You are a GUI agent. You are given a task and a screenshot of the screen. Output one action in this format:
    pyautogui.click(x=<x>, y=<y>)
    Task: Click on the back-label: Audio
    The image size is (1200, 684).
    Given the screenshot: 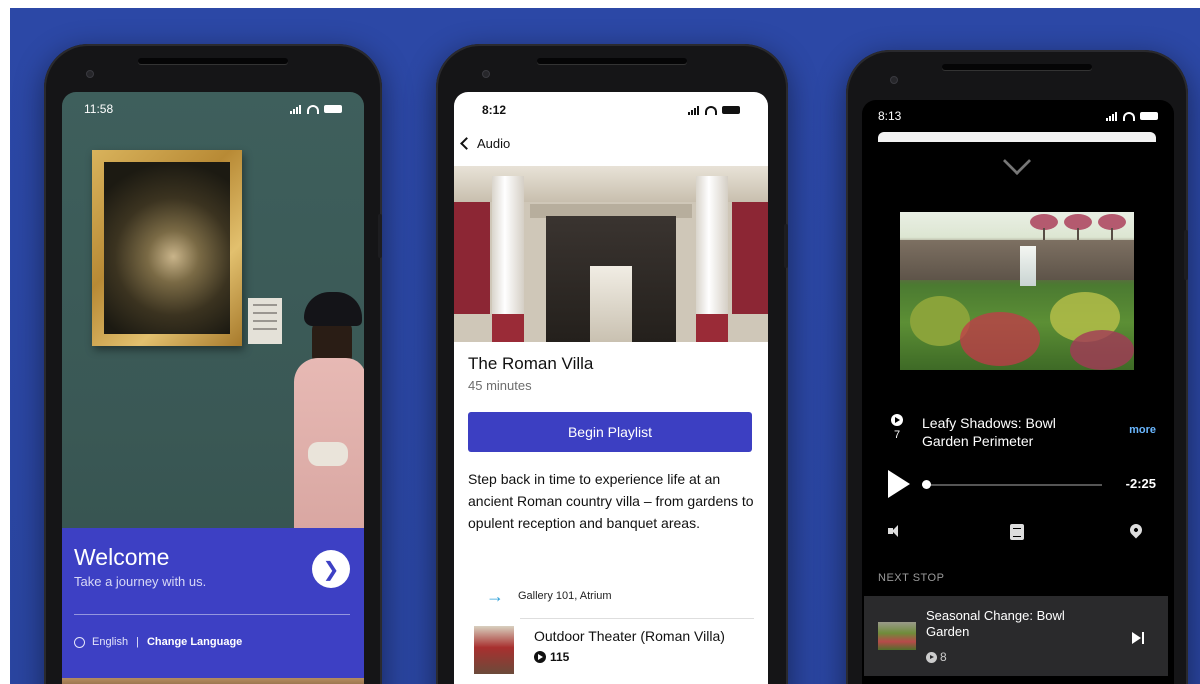 What is the action you would take?
    pyautogui.click(x=494, y=143)
    